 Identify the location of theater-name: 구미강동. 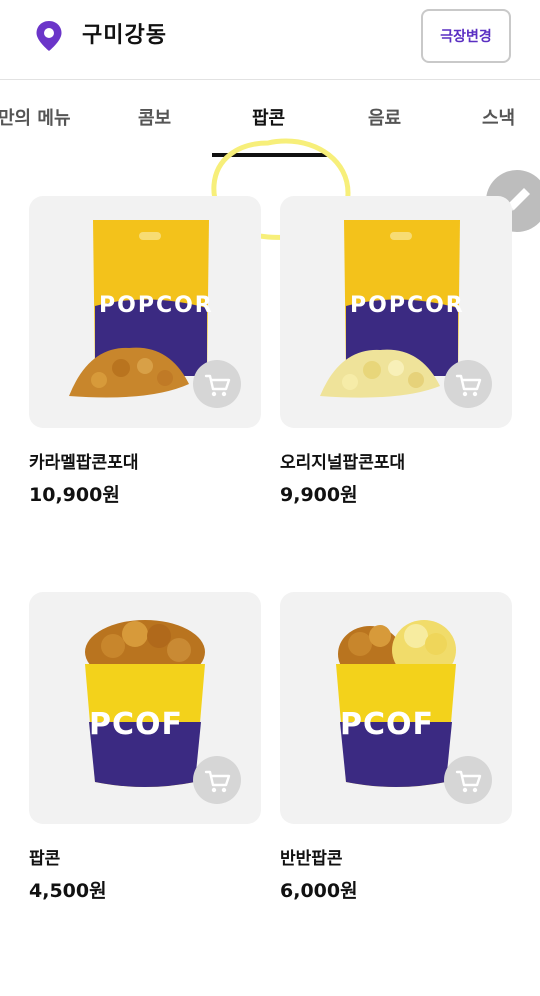
(124, 36).